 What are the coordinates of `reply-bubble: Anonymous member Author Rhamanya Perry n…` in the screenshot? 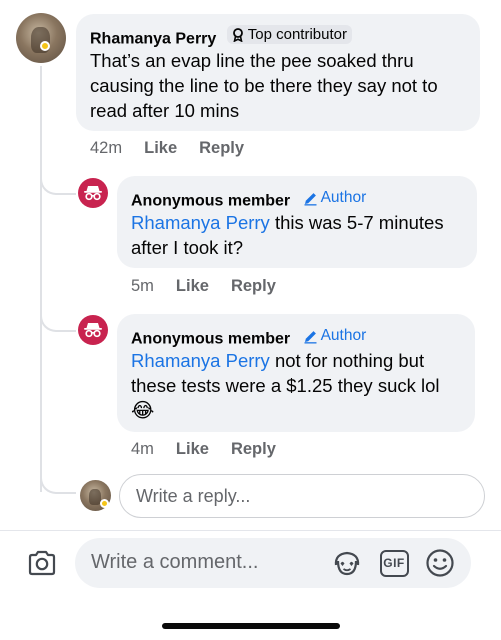 It's located at (296, 373).